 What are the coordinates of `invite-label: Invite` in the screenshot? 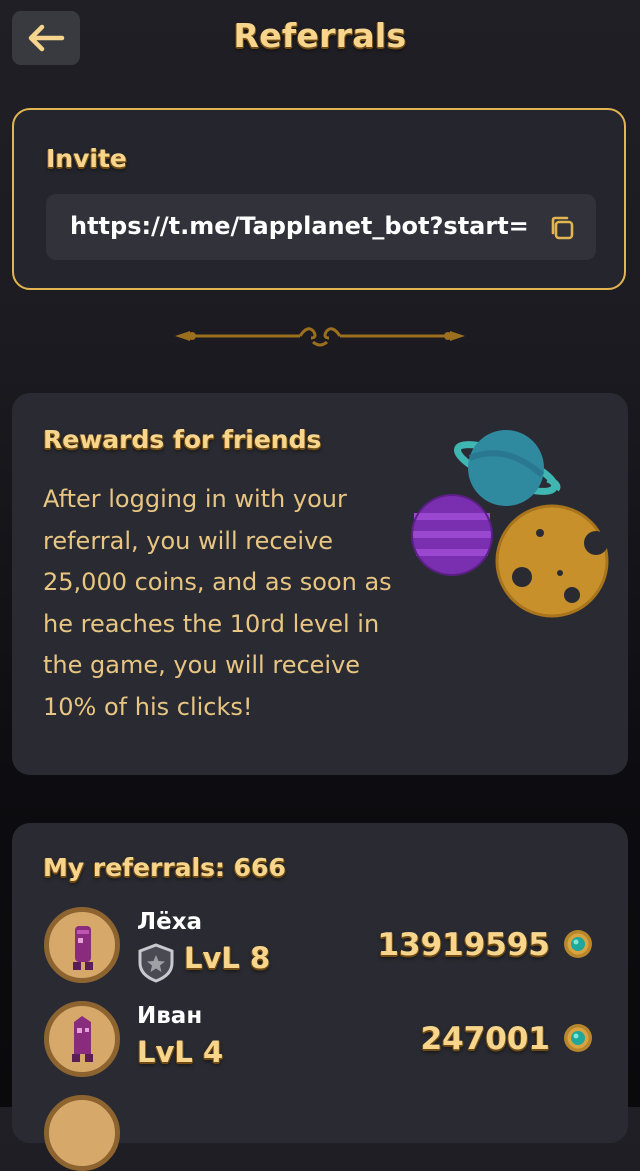 It's located at (86, 158).